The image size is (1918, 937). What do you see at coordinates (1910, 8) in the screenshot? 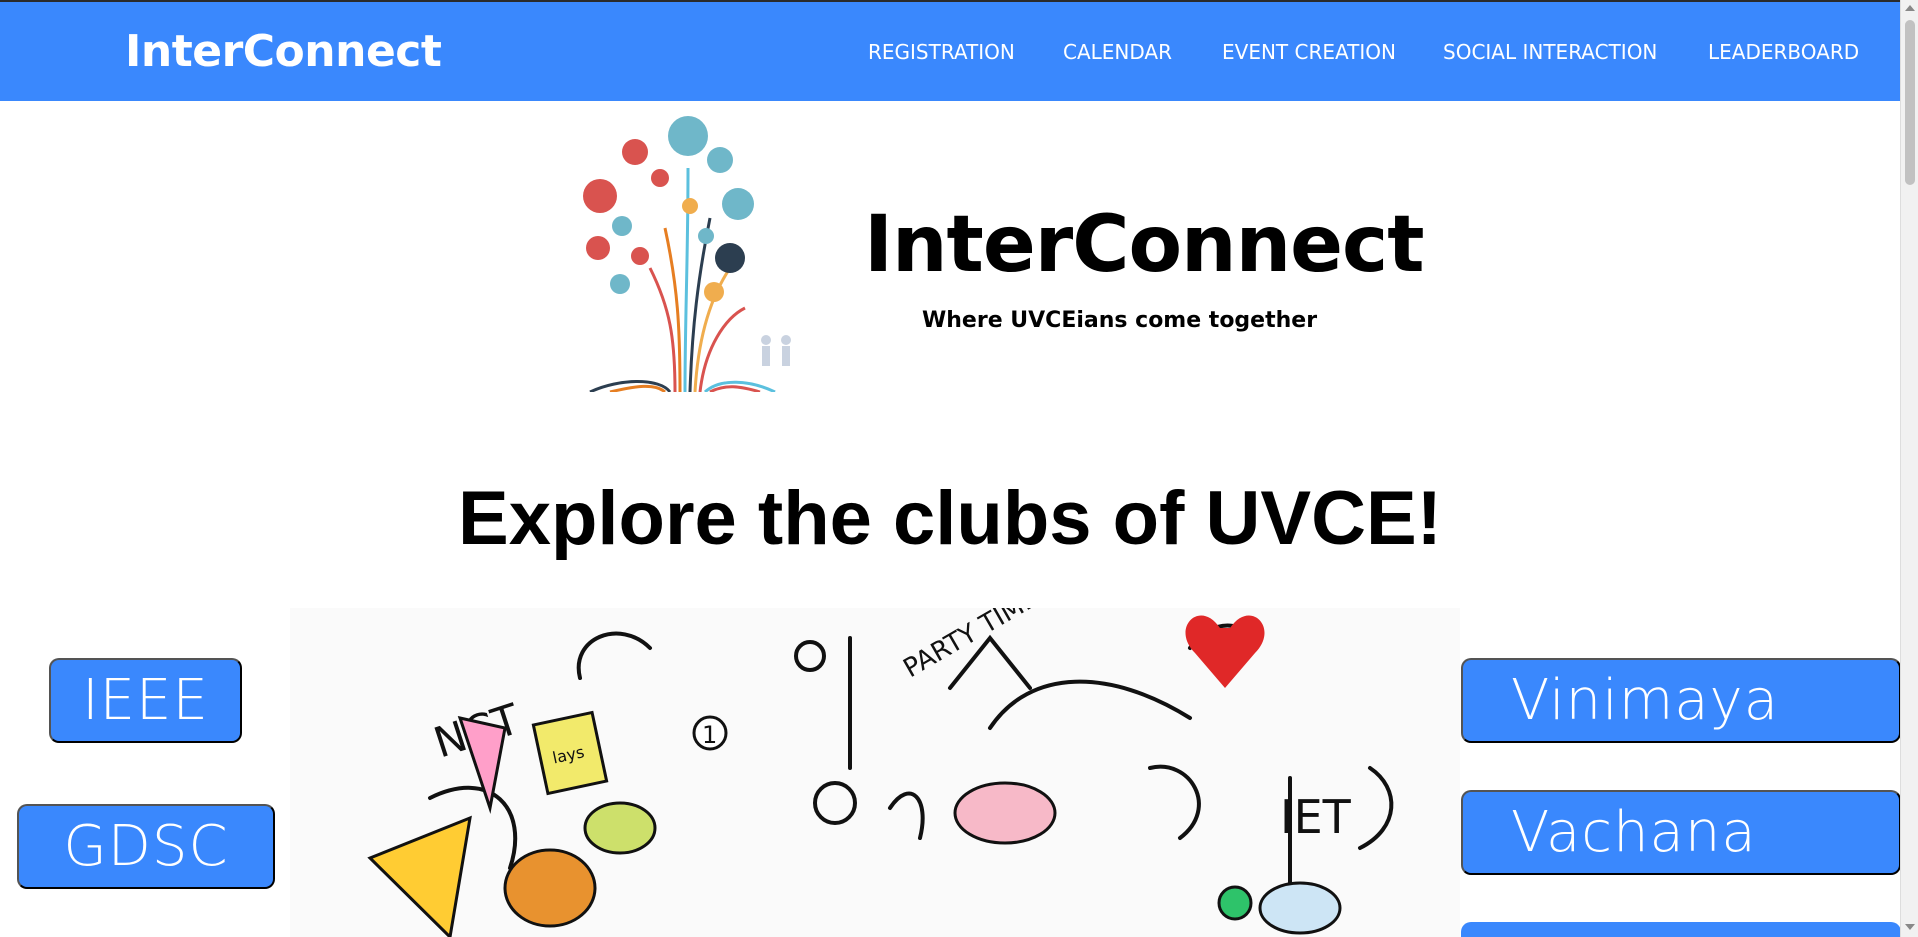
I see `scroll-up-icon` at bounding box center [1910, 8].